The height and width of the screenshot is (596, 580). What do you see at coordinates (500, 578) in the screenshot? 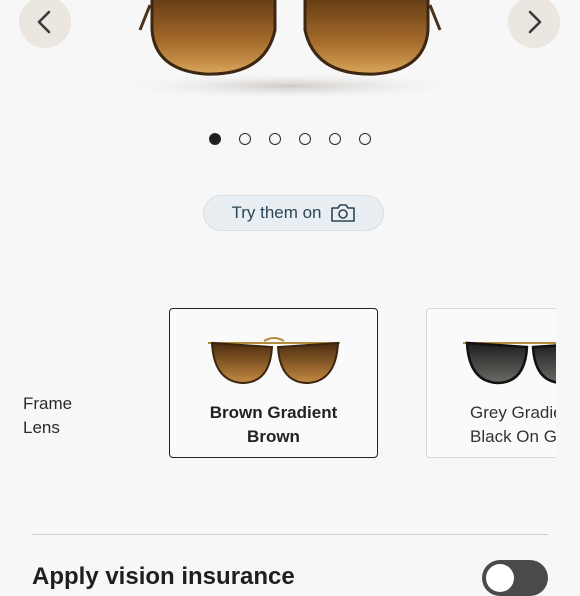
I see `toggle-knob` at bounding box center [500, 578].